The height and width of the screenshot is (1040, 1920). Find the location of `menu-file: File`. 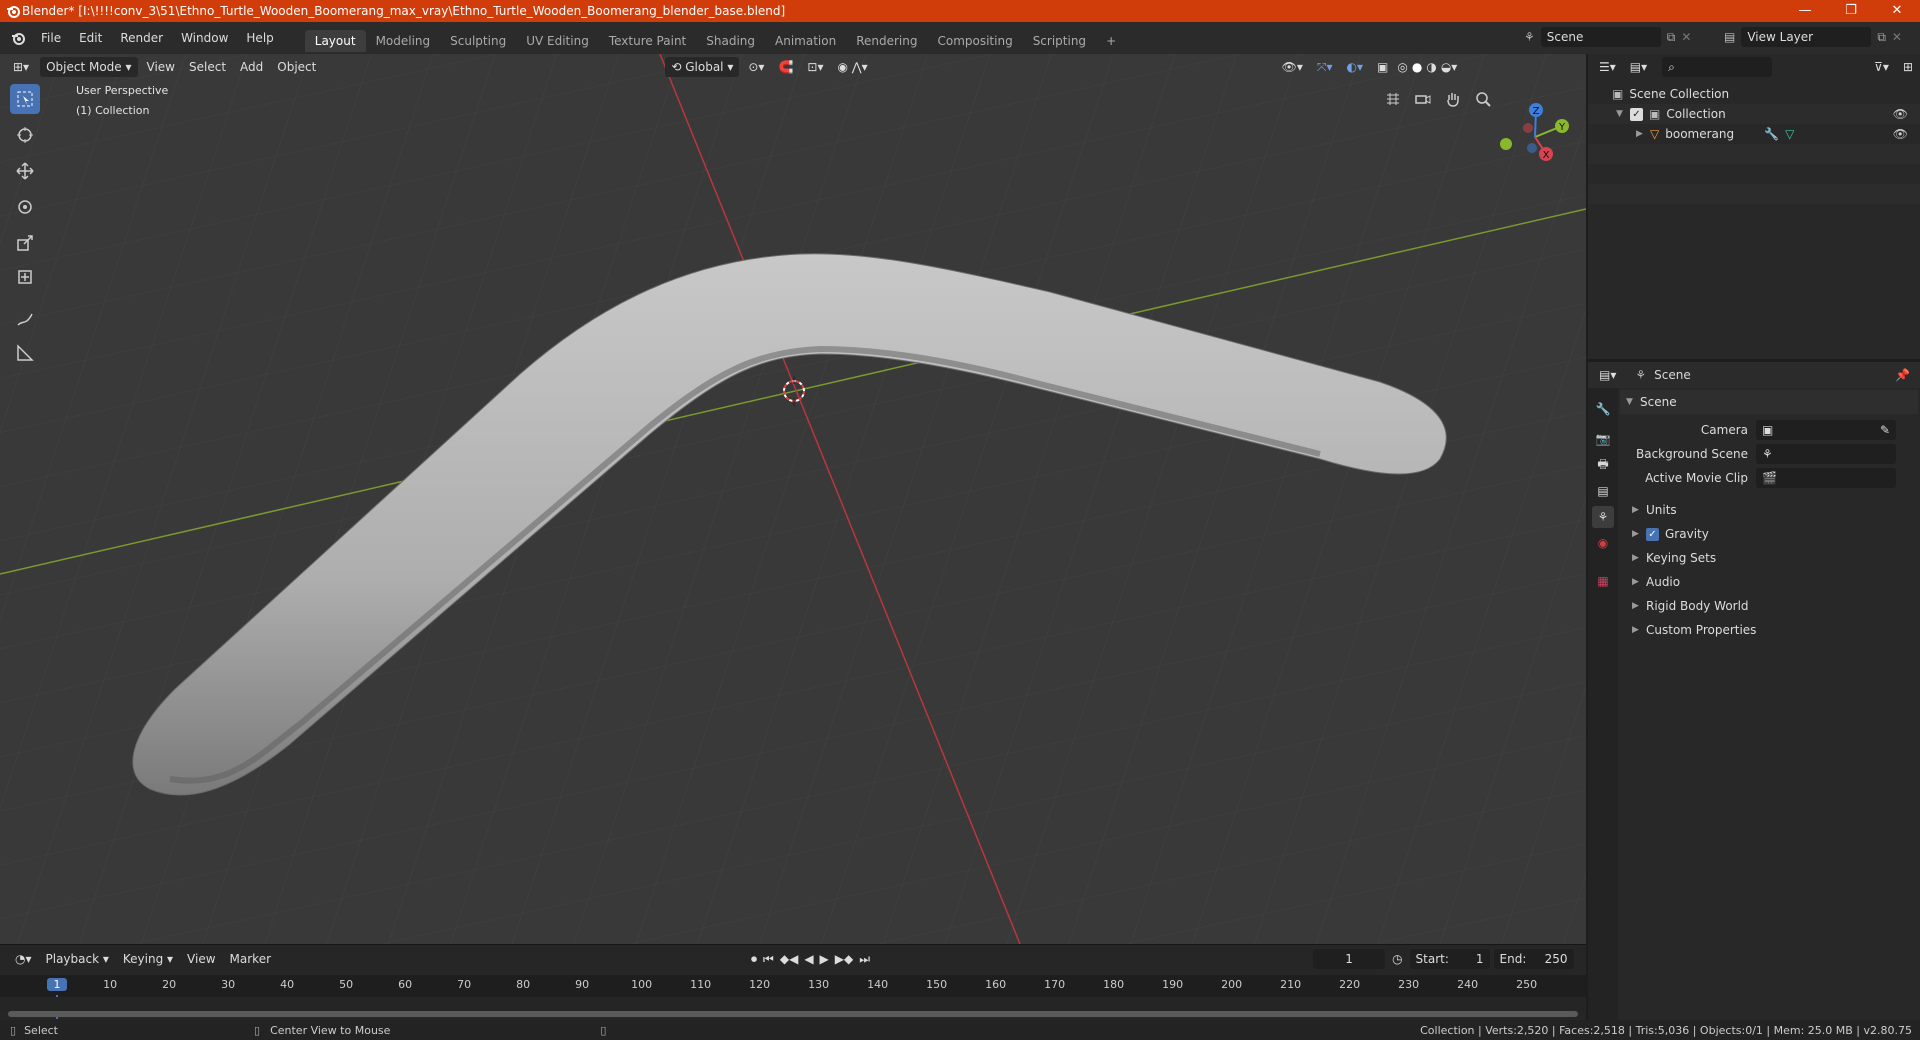

menu-file: File is located at coordinates (51, 38).